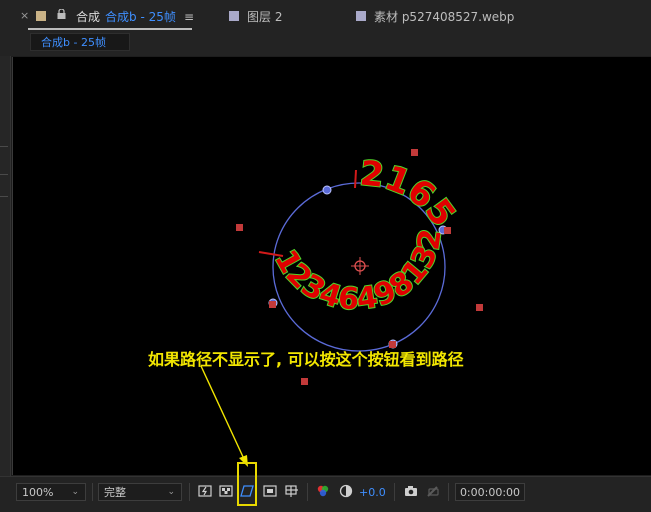 The width and height of the screenshot is (651, 512). Describe the element at coordinates (355, 179) in the screenshot. I see `first-margin-marker` at that location.